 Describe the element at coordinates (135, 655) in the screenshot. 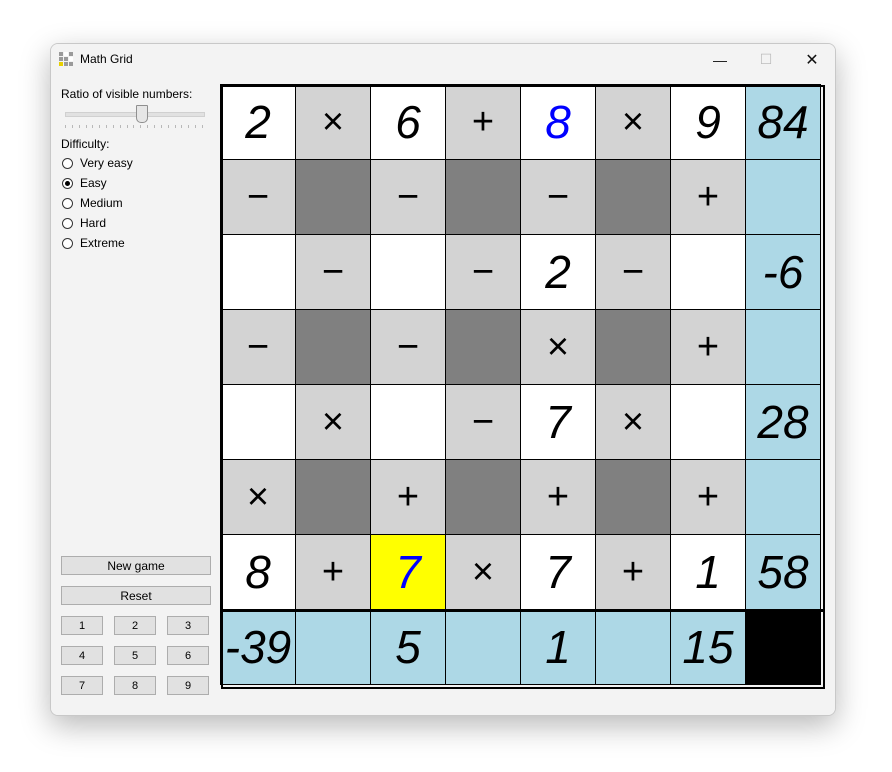

I see `digit-button: 5` at that location.